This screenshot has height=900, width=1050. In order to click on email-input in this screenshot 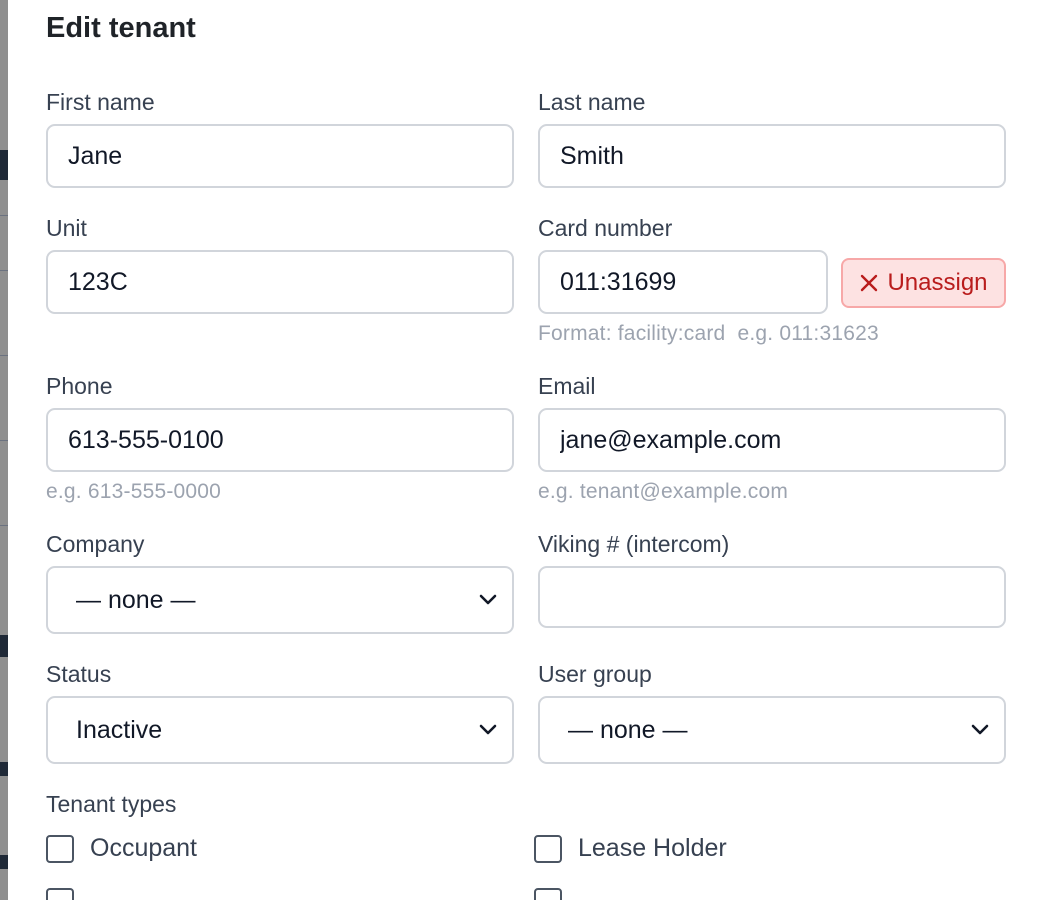, I will do `click(772, 440)`.